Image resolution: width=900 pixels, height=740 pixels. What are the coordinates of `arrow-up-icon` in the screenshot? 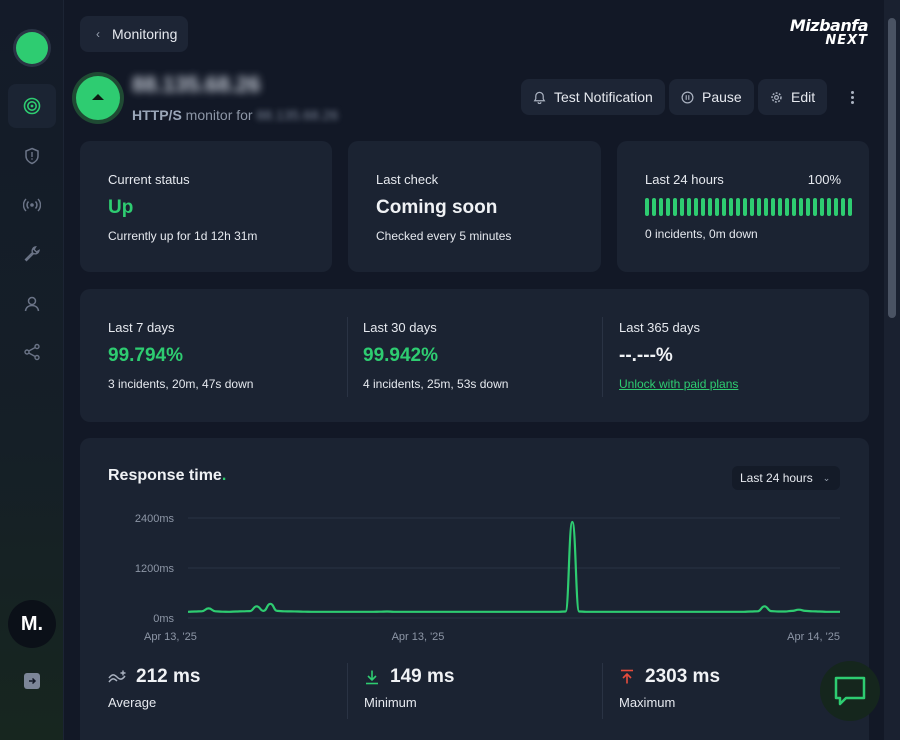 It's located at (98, 97).